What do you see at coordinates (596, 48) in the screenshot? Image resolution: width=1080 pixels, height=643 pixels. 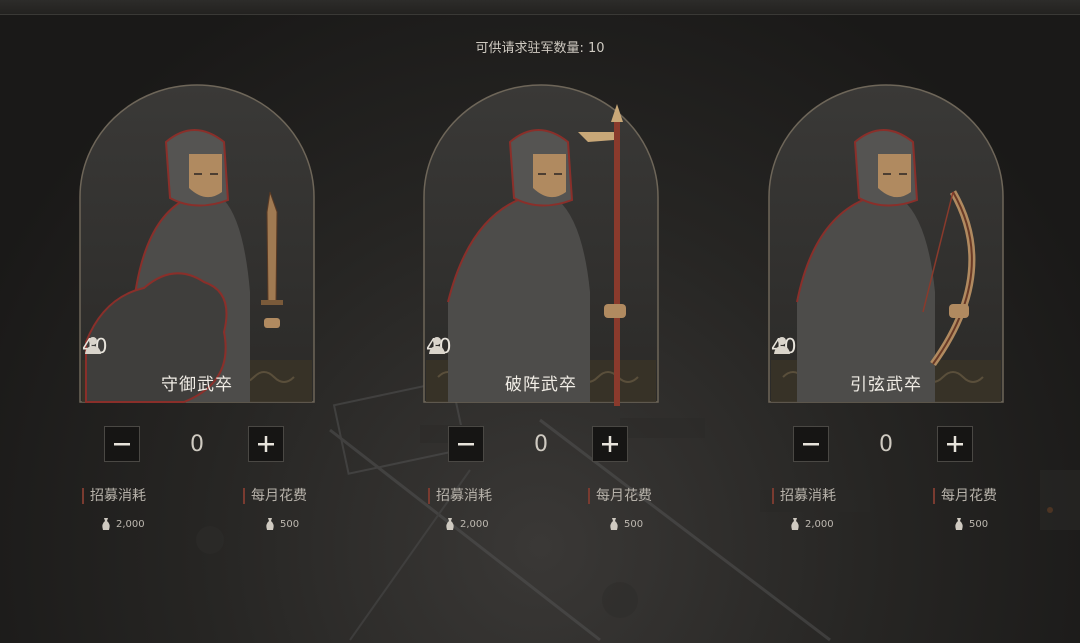 I see `capacity-value: 10` at bounding box center [596, 48].